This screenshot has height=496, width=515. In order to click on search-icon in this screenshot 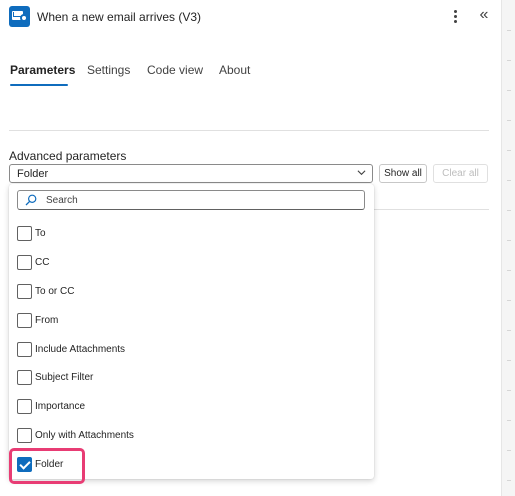, I will do `click(31, 200)`.